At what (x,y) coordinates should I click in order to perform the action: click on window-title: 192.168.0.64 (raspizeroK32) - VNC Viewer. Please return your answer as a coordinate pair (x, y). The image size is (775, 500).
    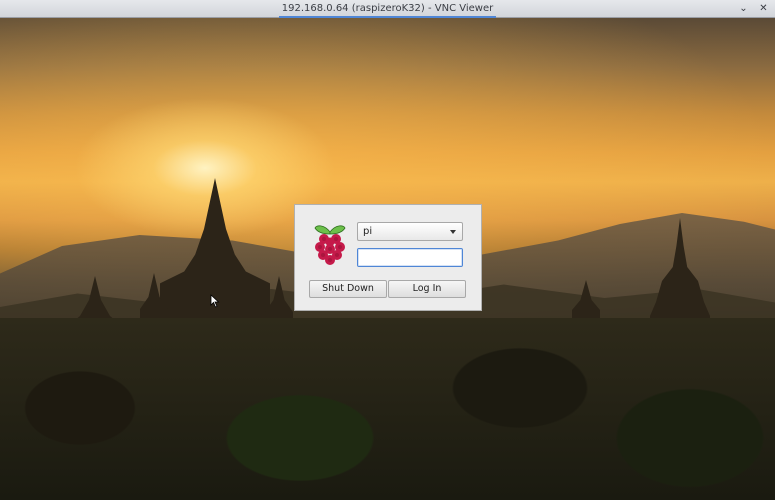
    Looking at the image, I should click on (387, 10).